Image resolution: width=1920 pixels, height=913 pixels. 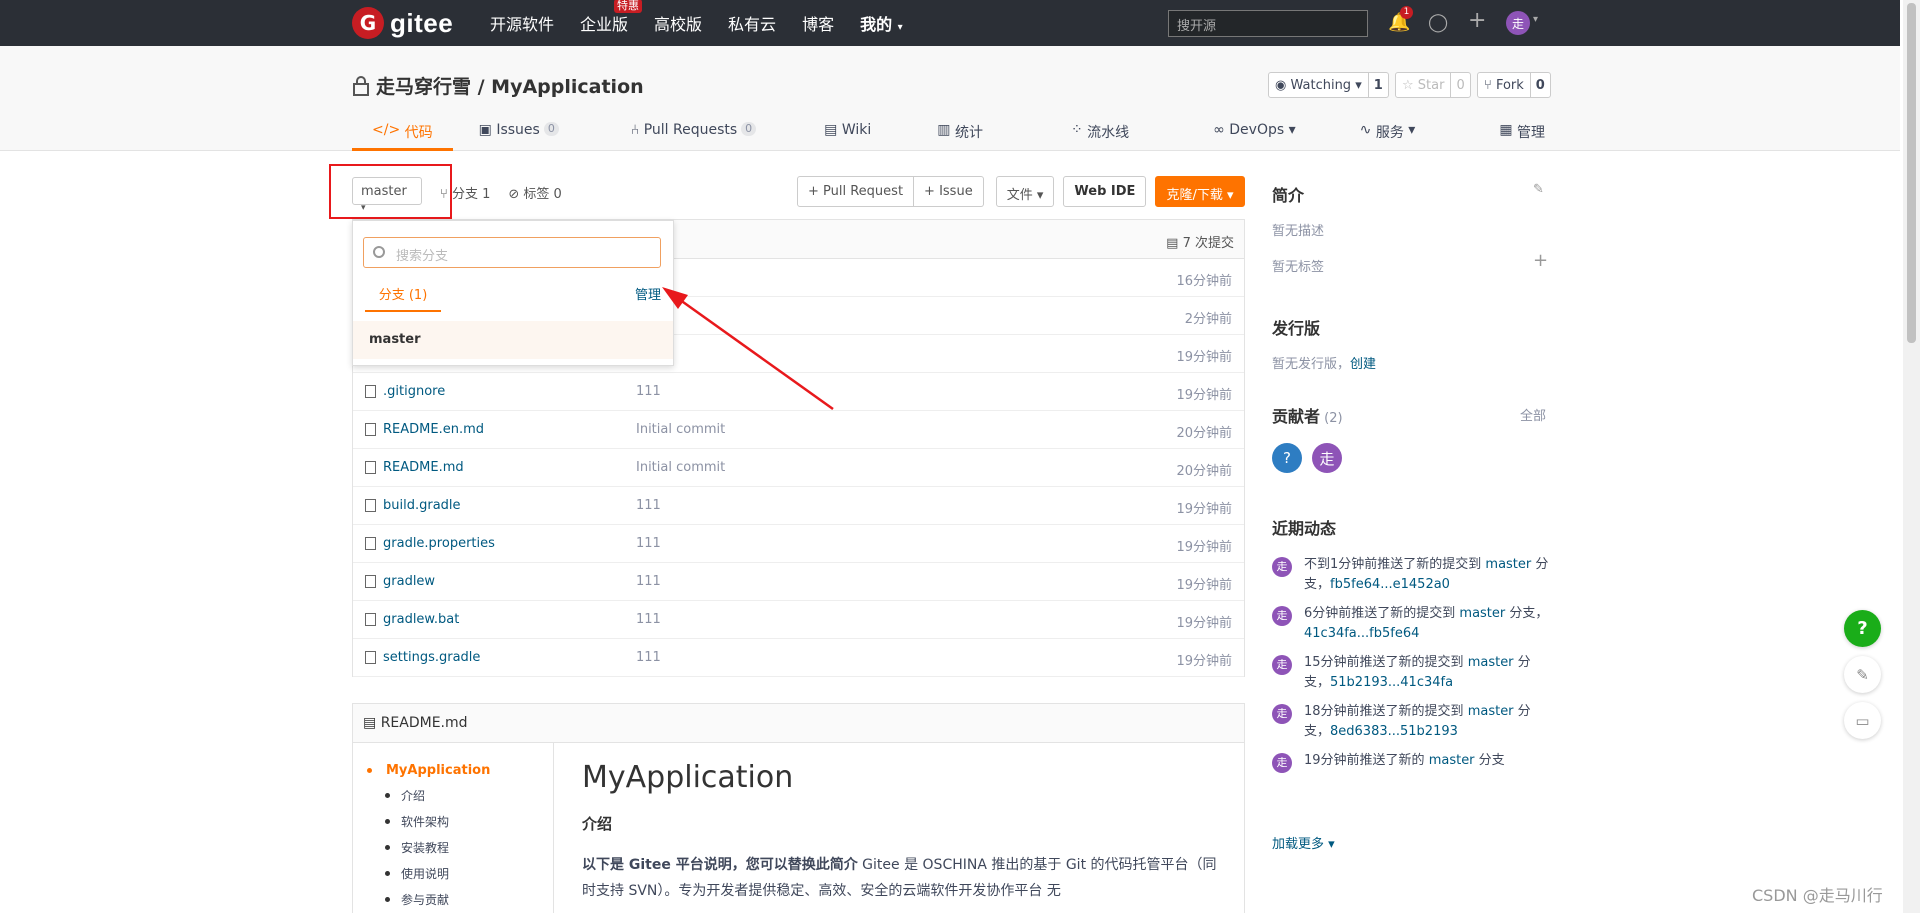 I want to click on web-ide-button: Web IDE, so click(x=1105, y=191).